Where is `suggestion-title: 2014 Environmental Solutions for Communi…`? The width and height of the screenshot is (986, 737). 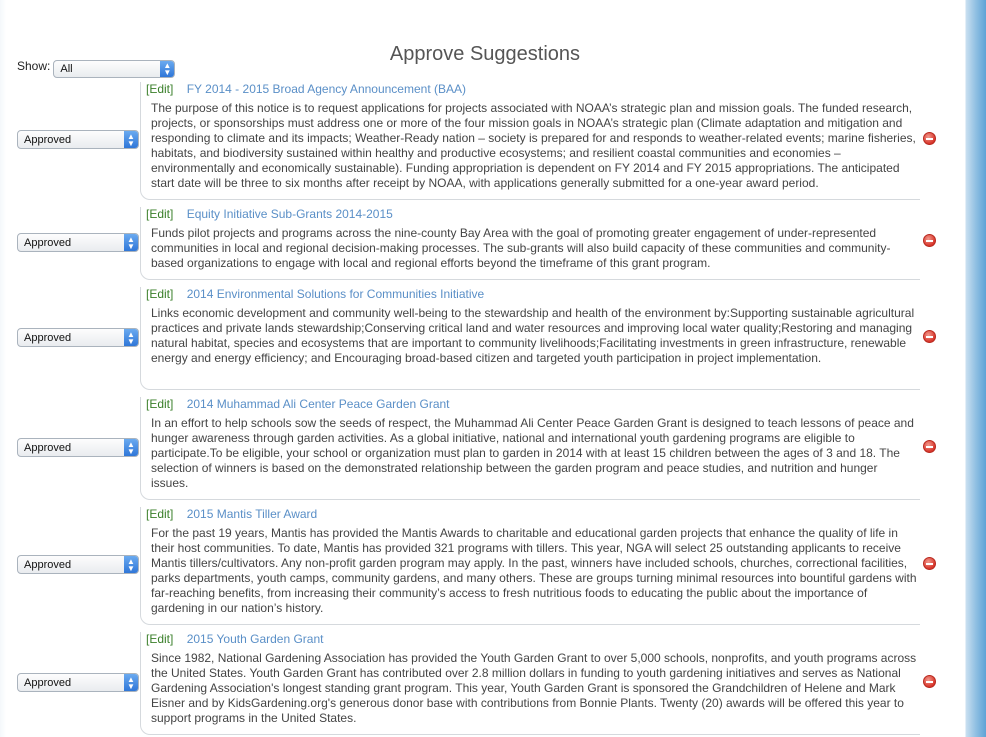
suggestion-title: 2014 Environmental Solutions for Communi… is located at coordinates (335, 294).